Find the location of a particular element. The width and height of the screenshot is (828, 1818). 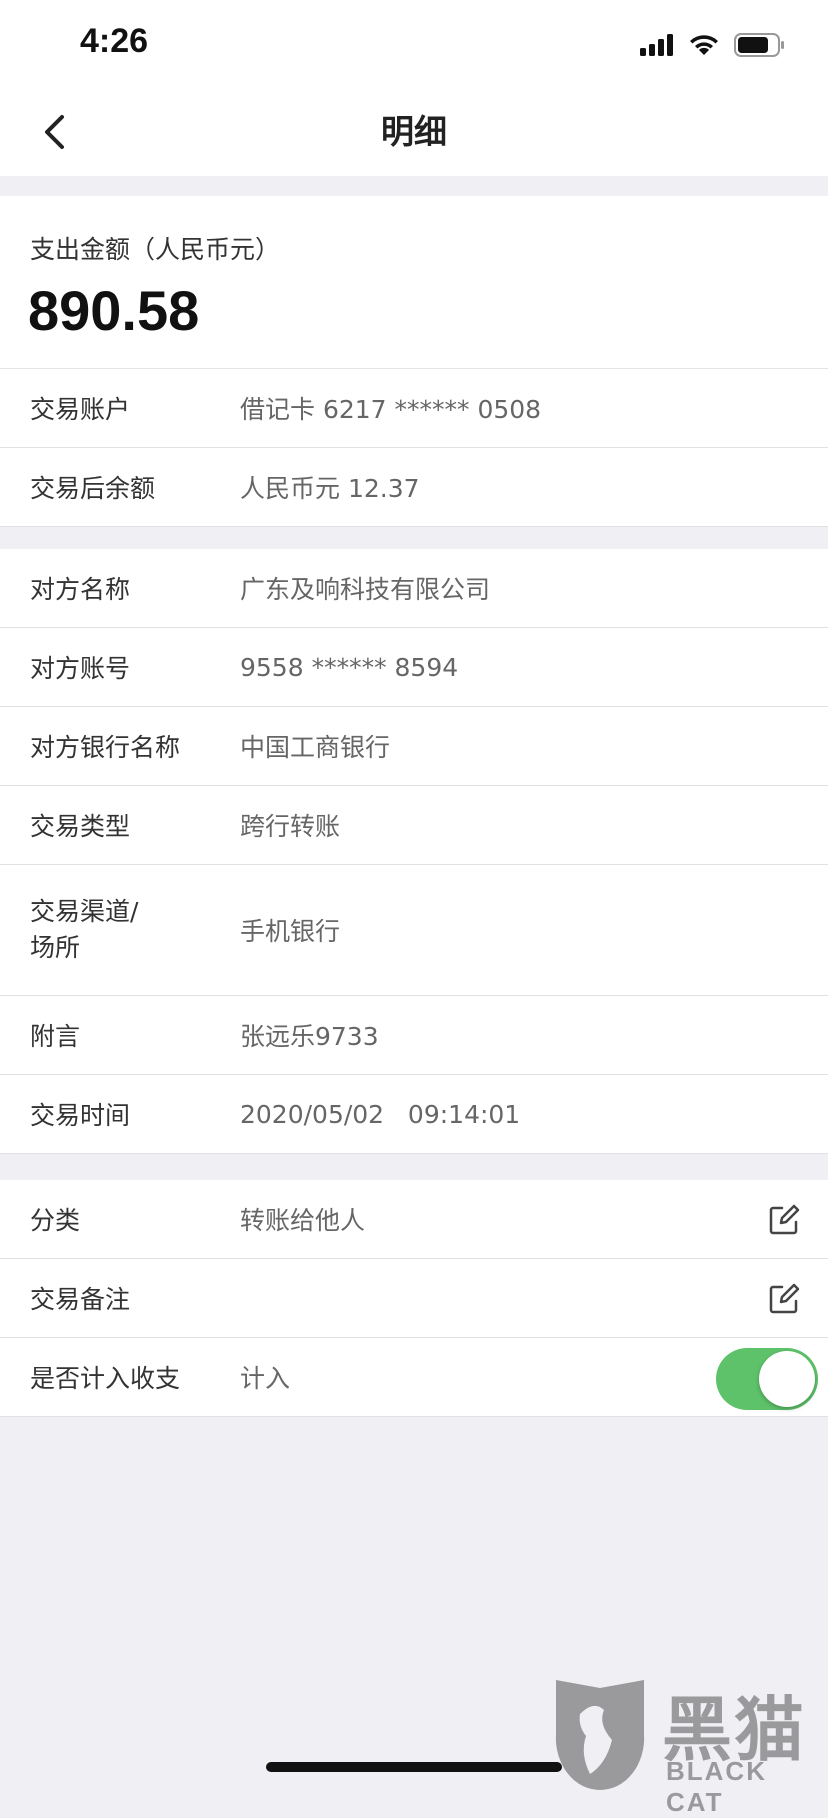

row-label: 是否计入收支 is located at coordinates (105, 1378).